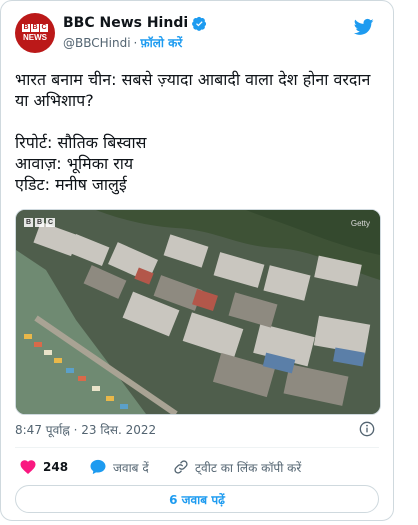  I want to click on copy-link-label: ट्वीट का लिंक कॉपी करें, so click(248, 467).